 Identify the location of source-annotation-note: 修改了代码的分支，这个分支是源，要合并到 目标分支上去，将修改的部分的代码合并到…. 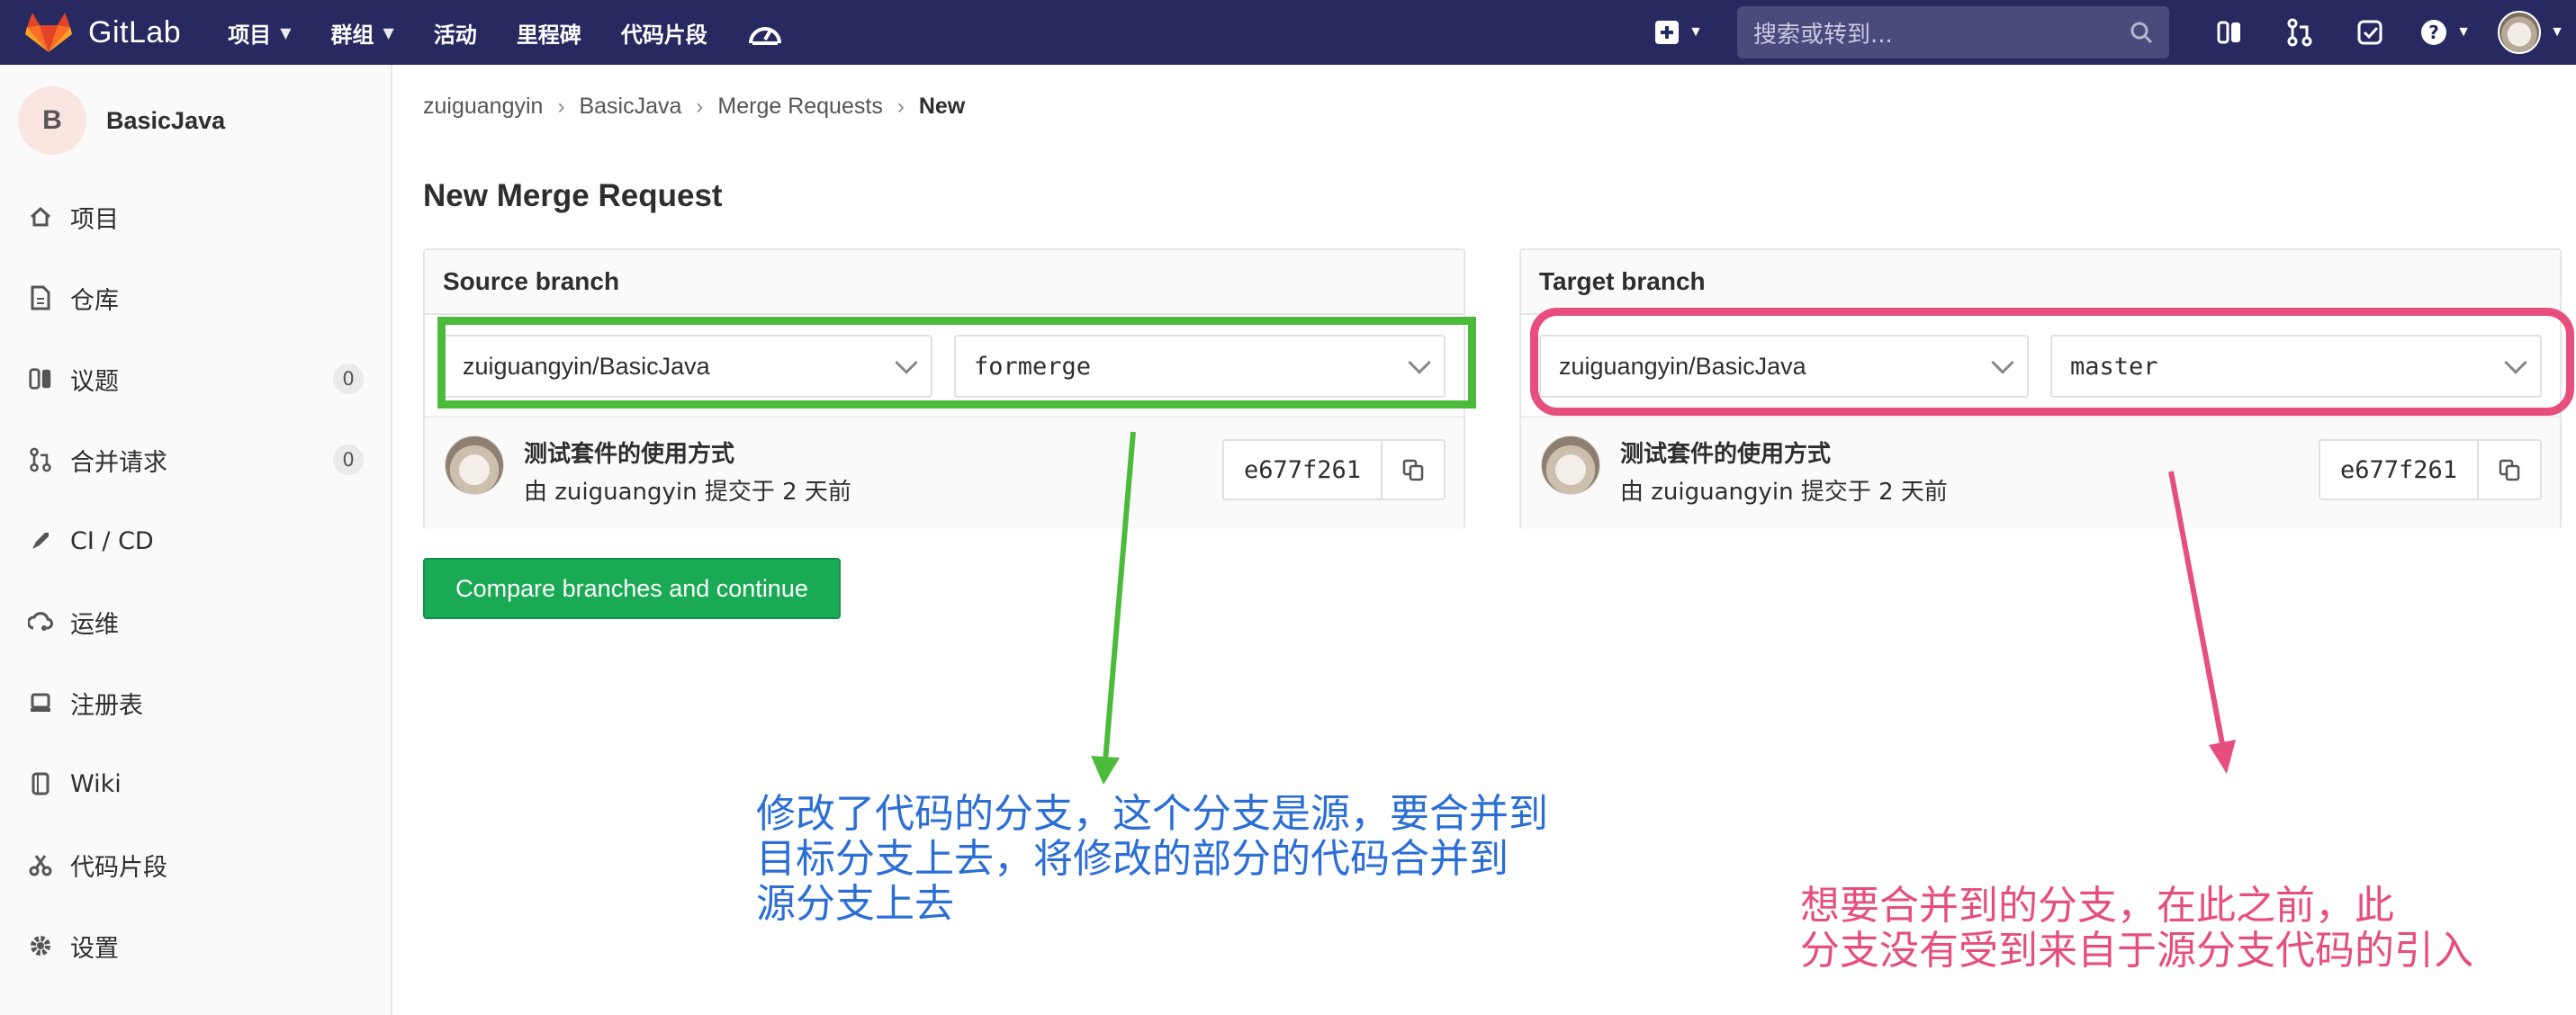
(1152, 859).